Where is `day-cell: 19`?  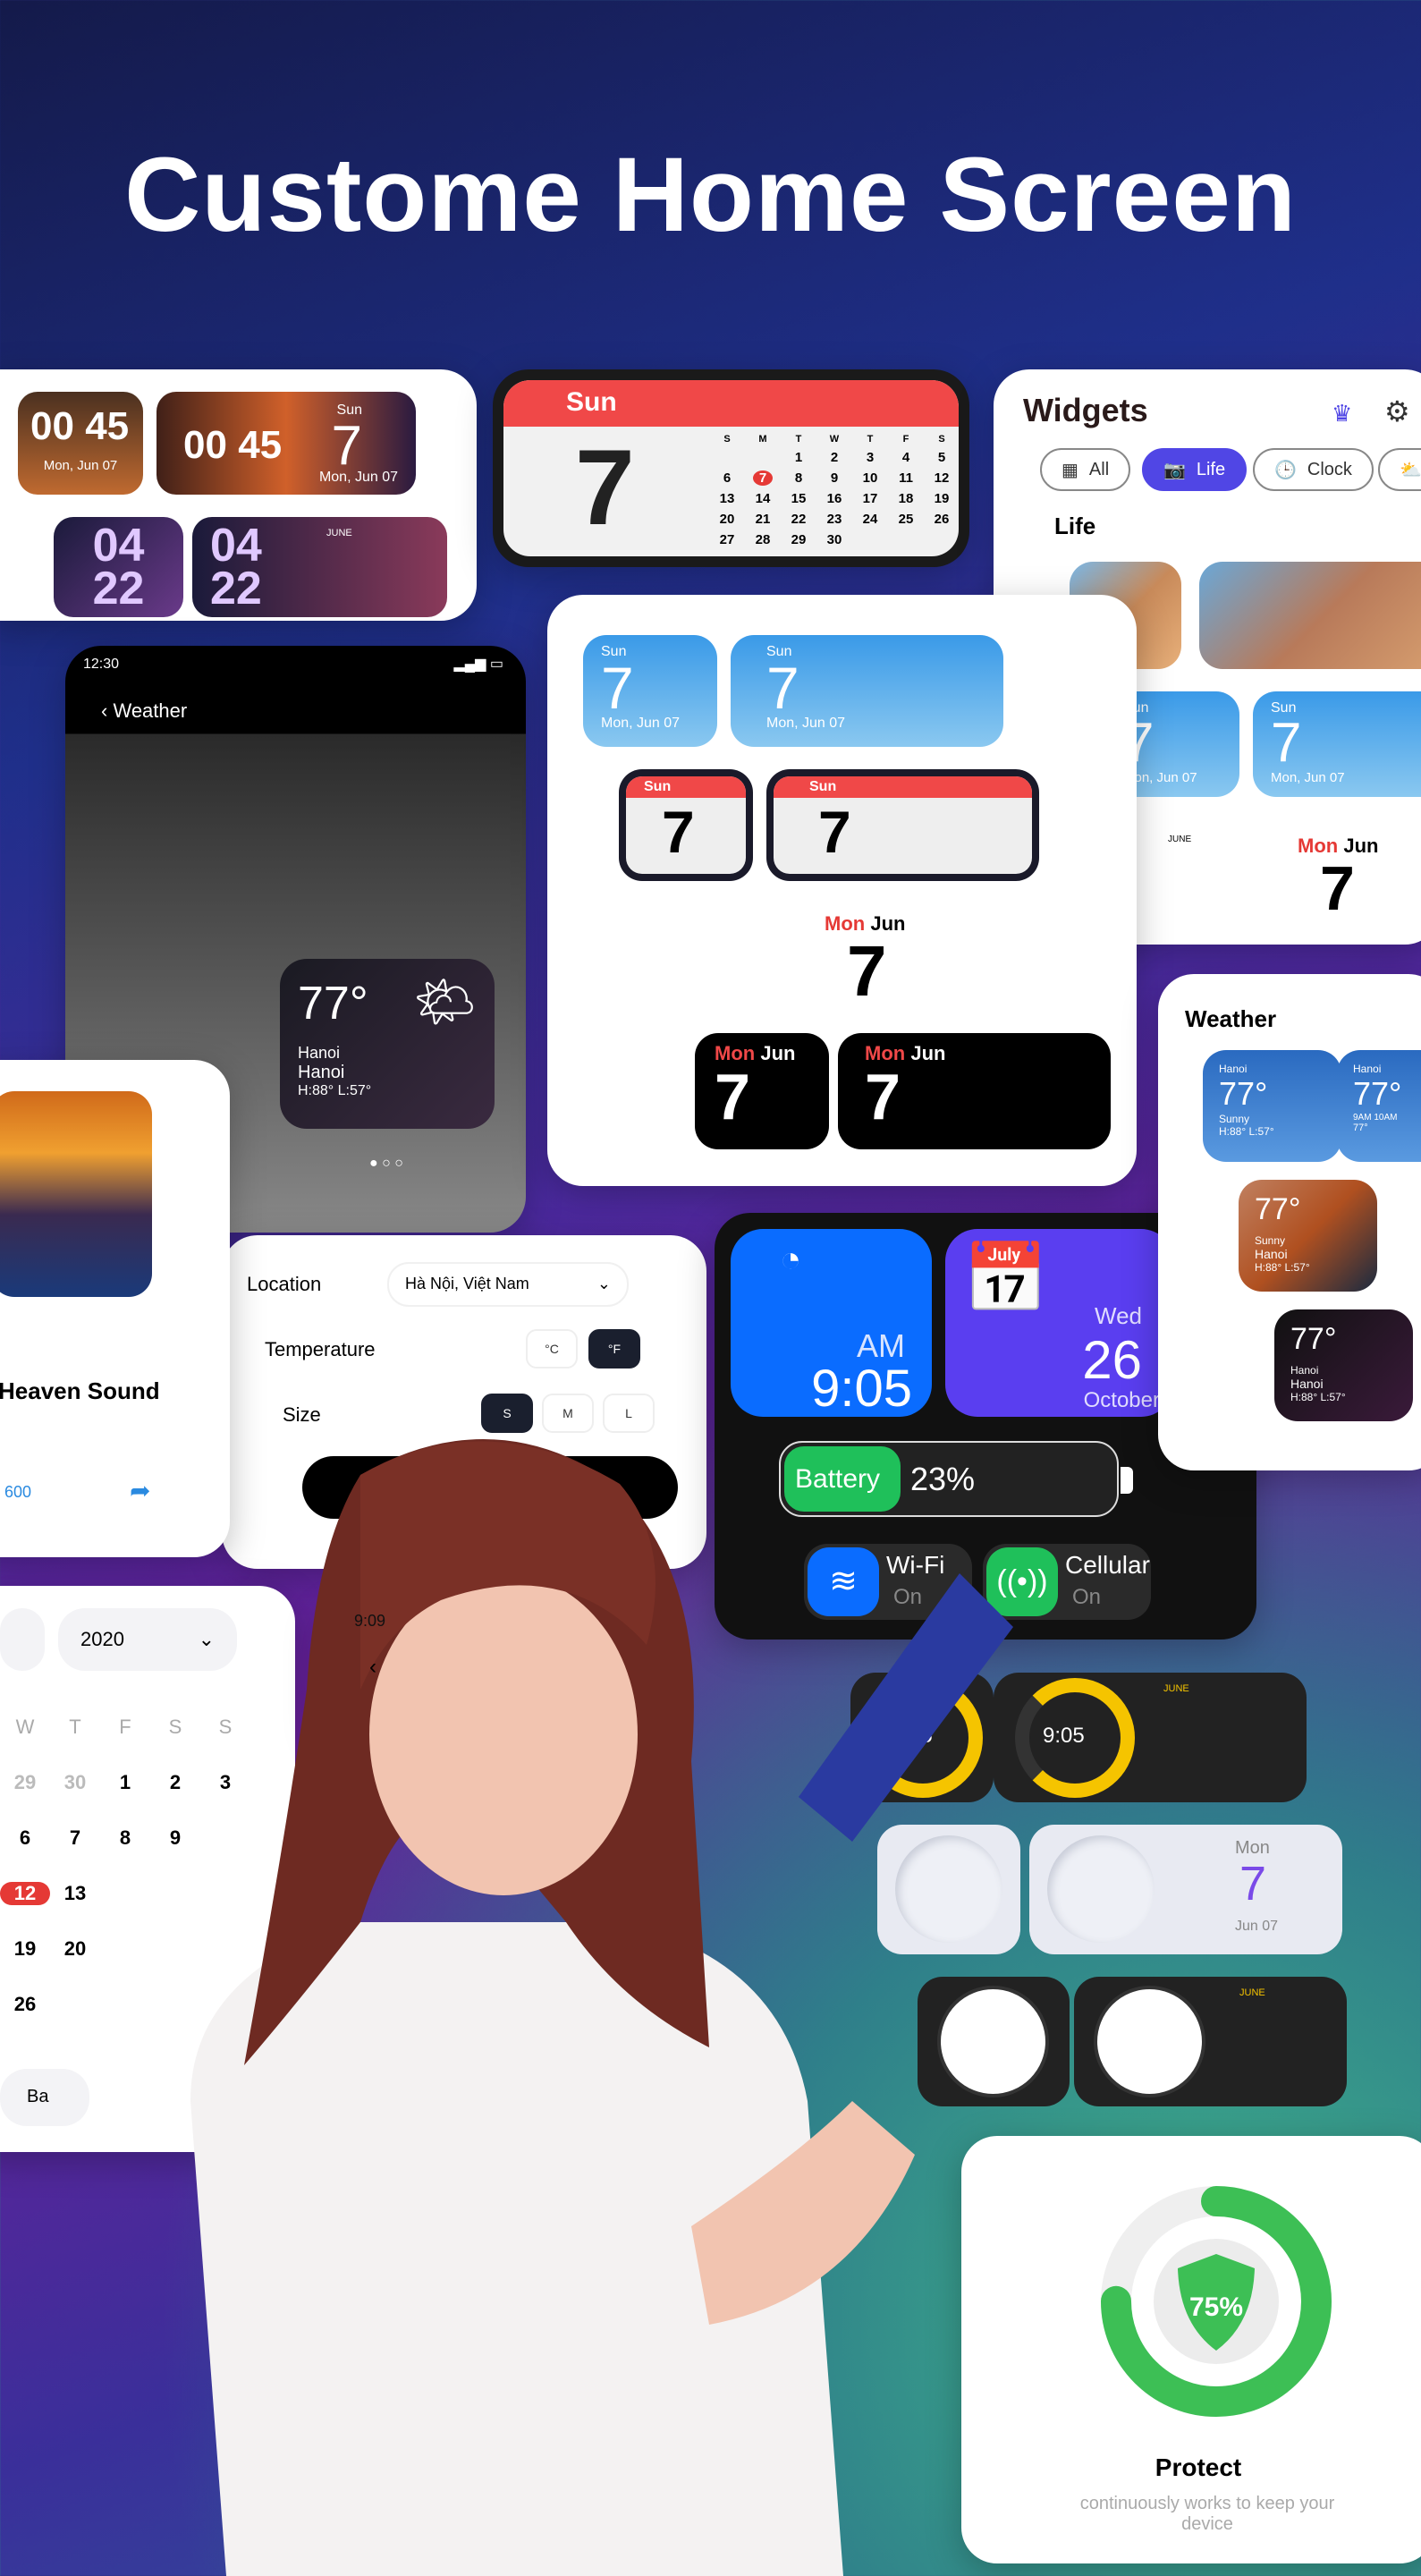 day-cell: 19 is located at coordinates (25, 1949).